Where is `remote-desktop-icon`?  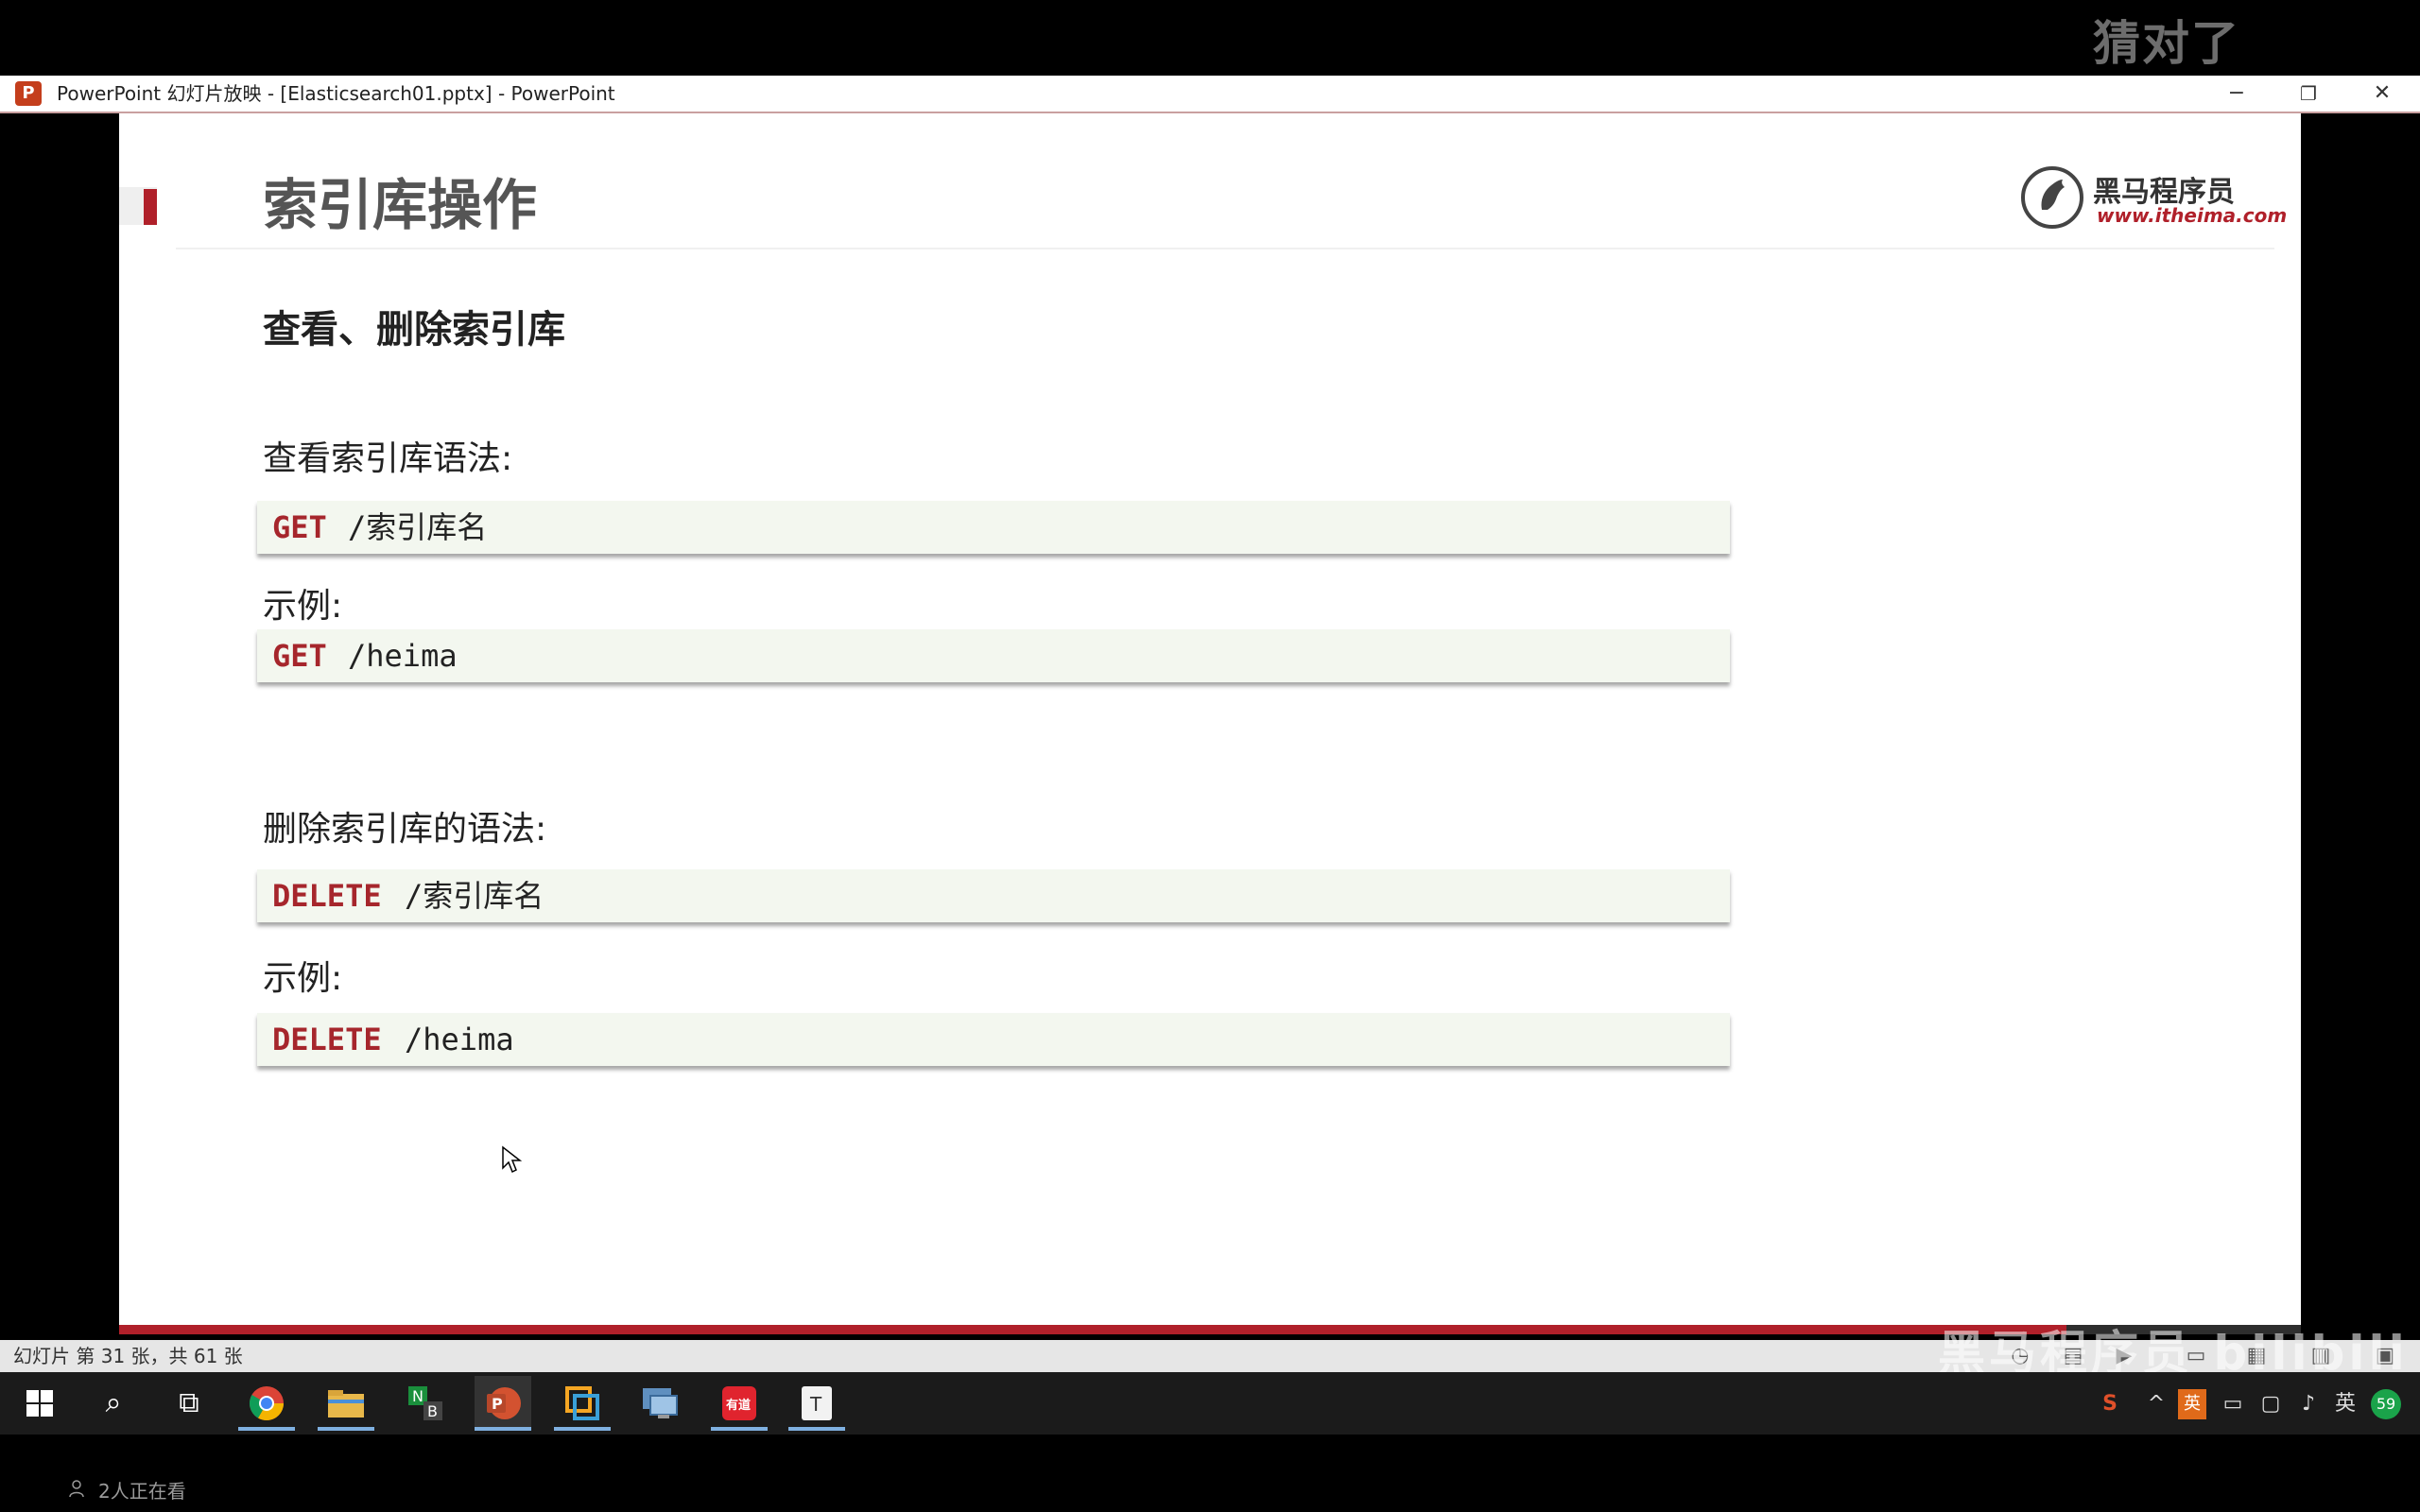 remote-desktop-icon is located at coordinates (659, 1403).